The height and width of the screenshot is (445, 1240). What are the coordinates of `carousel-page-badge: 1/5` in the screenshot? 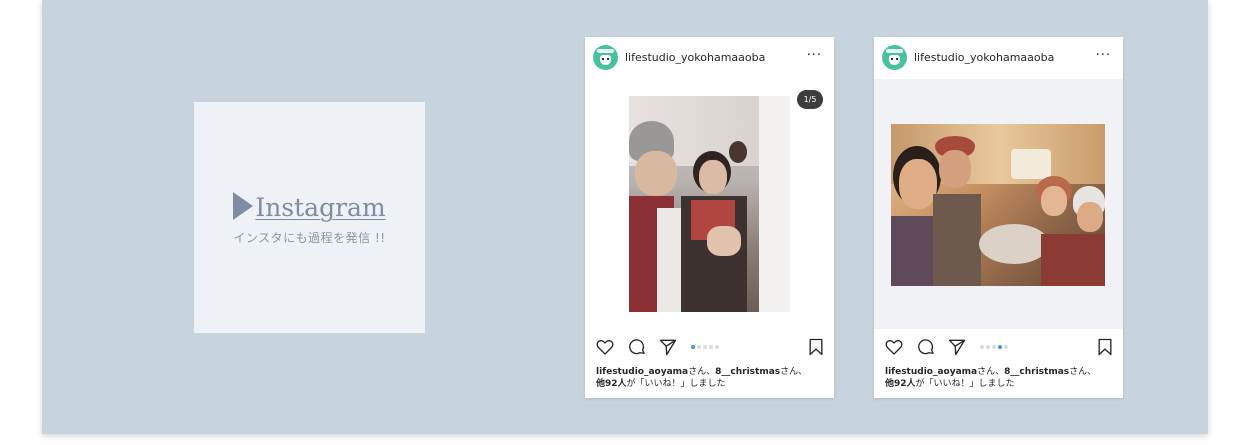 It's located at (810, 99).